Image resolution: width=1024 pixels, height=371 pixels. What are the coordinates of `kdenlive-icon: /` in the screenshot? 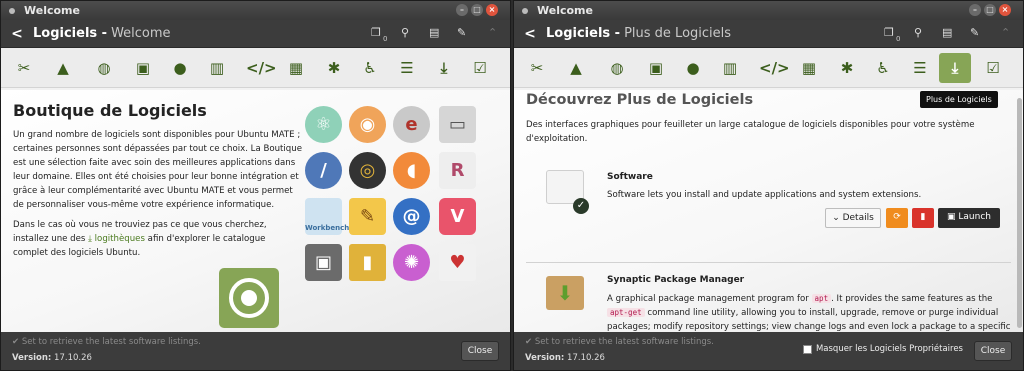 It's located at (323, 170).